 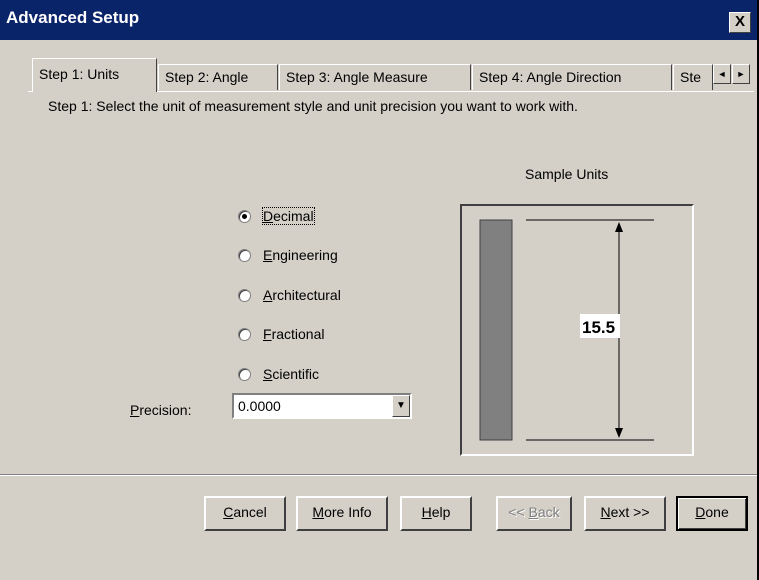 What do you see at coordinates (342, 513) in the screenshot?
I see `more-info-button: More Info` at bounding box center [342, 513].